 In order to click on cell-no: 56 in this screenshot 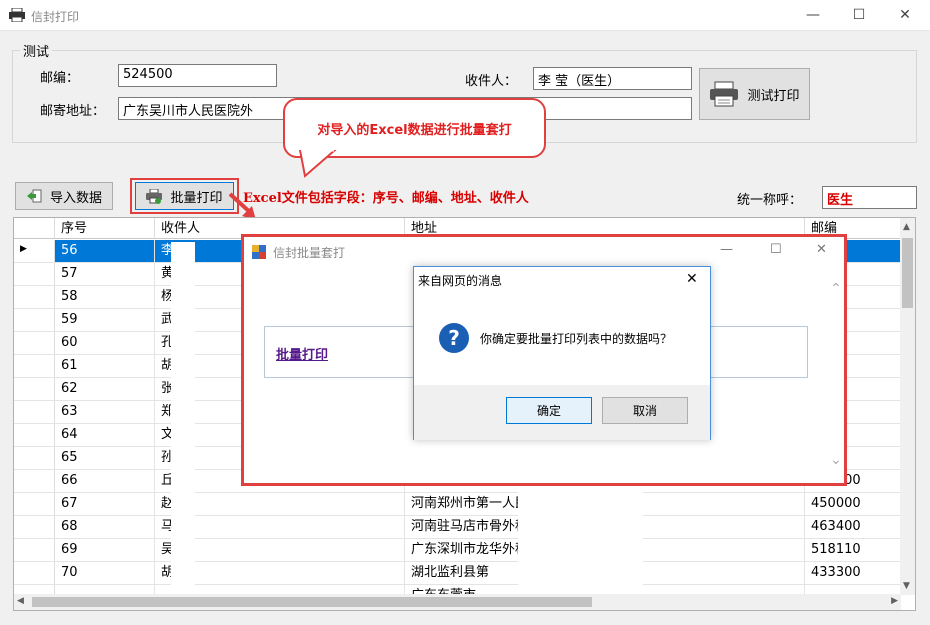, I will do `click(105, 251)`.